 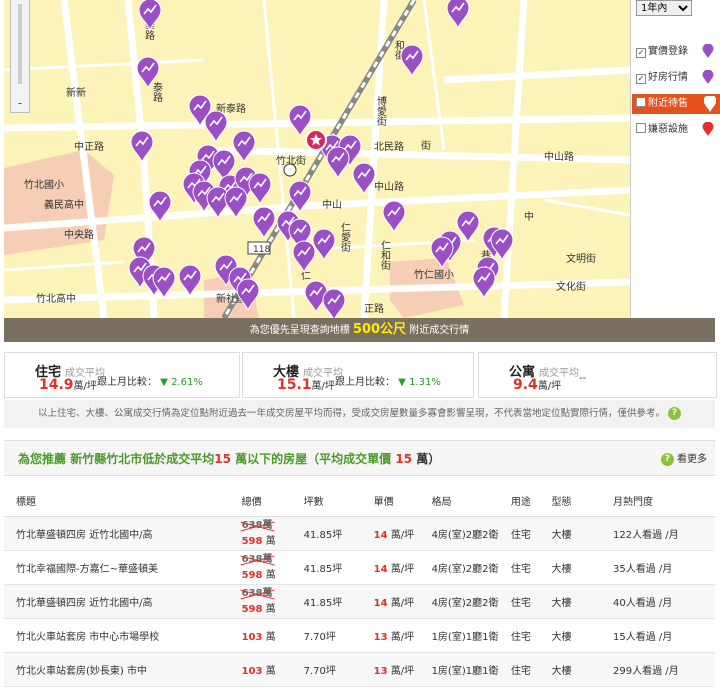 I want to click on street-label: 仁和街, so click(x=385, y=255).